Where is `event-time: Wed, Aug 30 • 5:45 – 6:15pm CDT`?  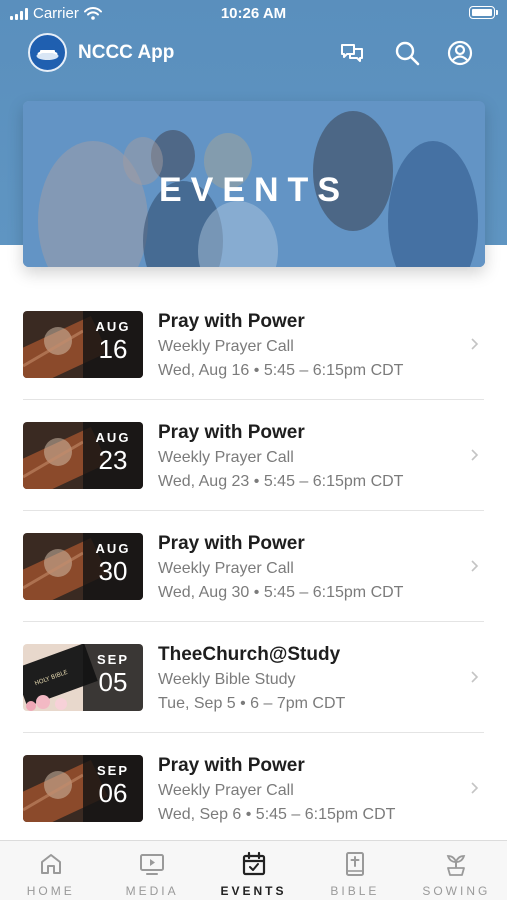 event-time: Wed, Aug 30 • 5:45 – 6:15pm CDT is located at coordinates (281, 592).